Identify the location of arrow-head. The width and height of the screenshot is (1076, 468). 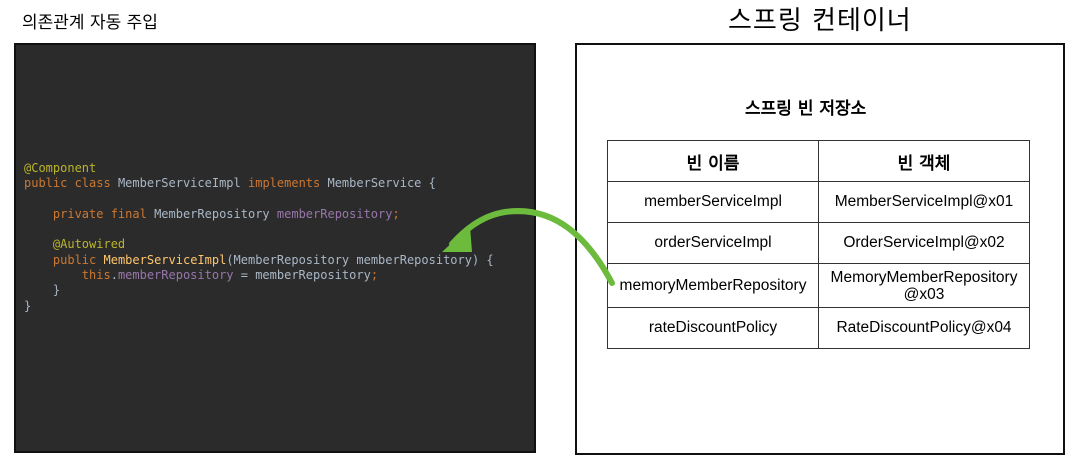
(457, 239).